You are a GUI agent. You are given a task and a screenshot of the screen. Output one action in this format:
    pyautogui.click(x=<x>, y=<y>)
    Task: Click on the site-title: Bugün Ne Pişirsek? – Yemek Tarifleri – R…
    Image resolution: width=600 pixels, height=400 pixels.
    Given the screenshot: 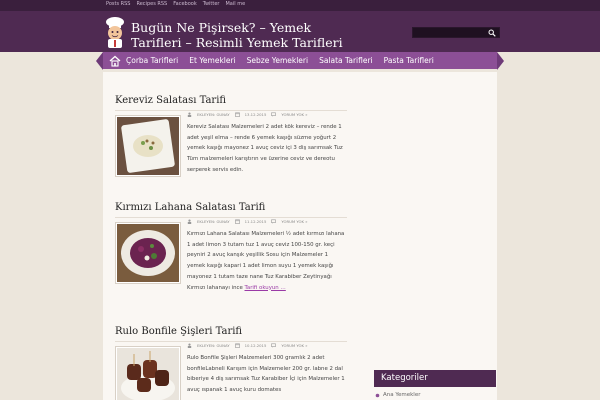 What is the action you would take?
    pyautogui.click(x=246, y=35)
    